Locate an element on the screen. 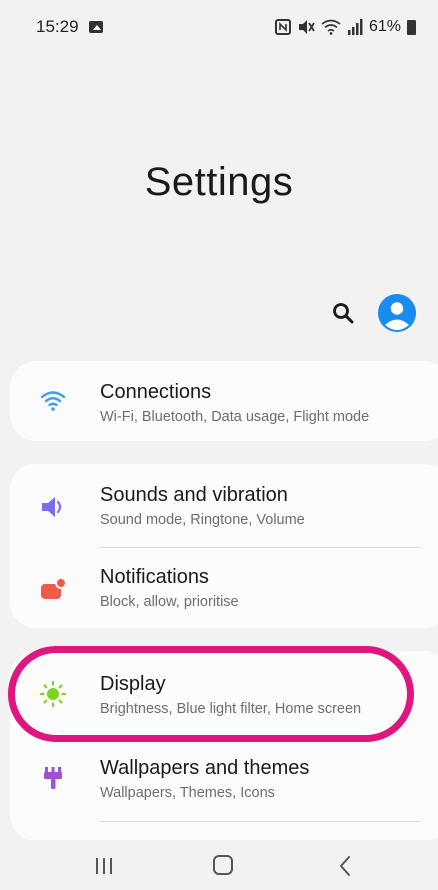 This screenshot has width=438, height=890. settings-item-title: Notifications is located at coordinates (154, 577).